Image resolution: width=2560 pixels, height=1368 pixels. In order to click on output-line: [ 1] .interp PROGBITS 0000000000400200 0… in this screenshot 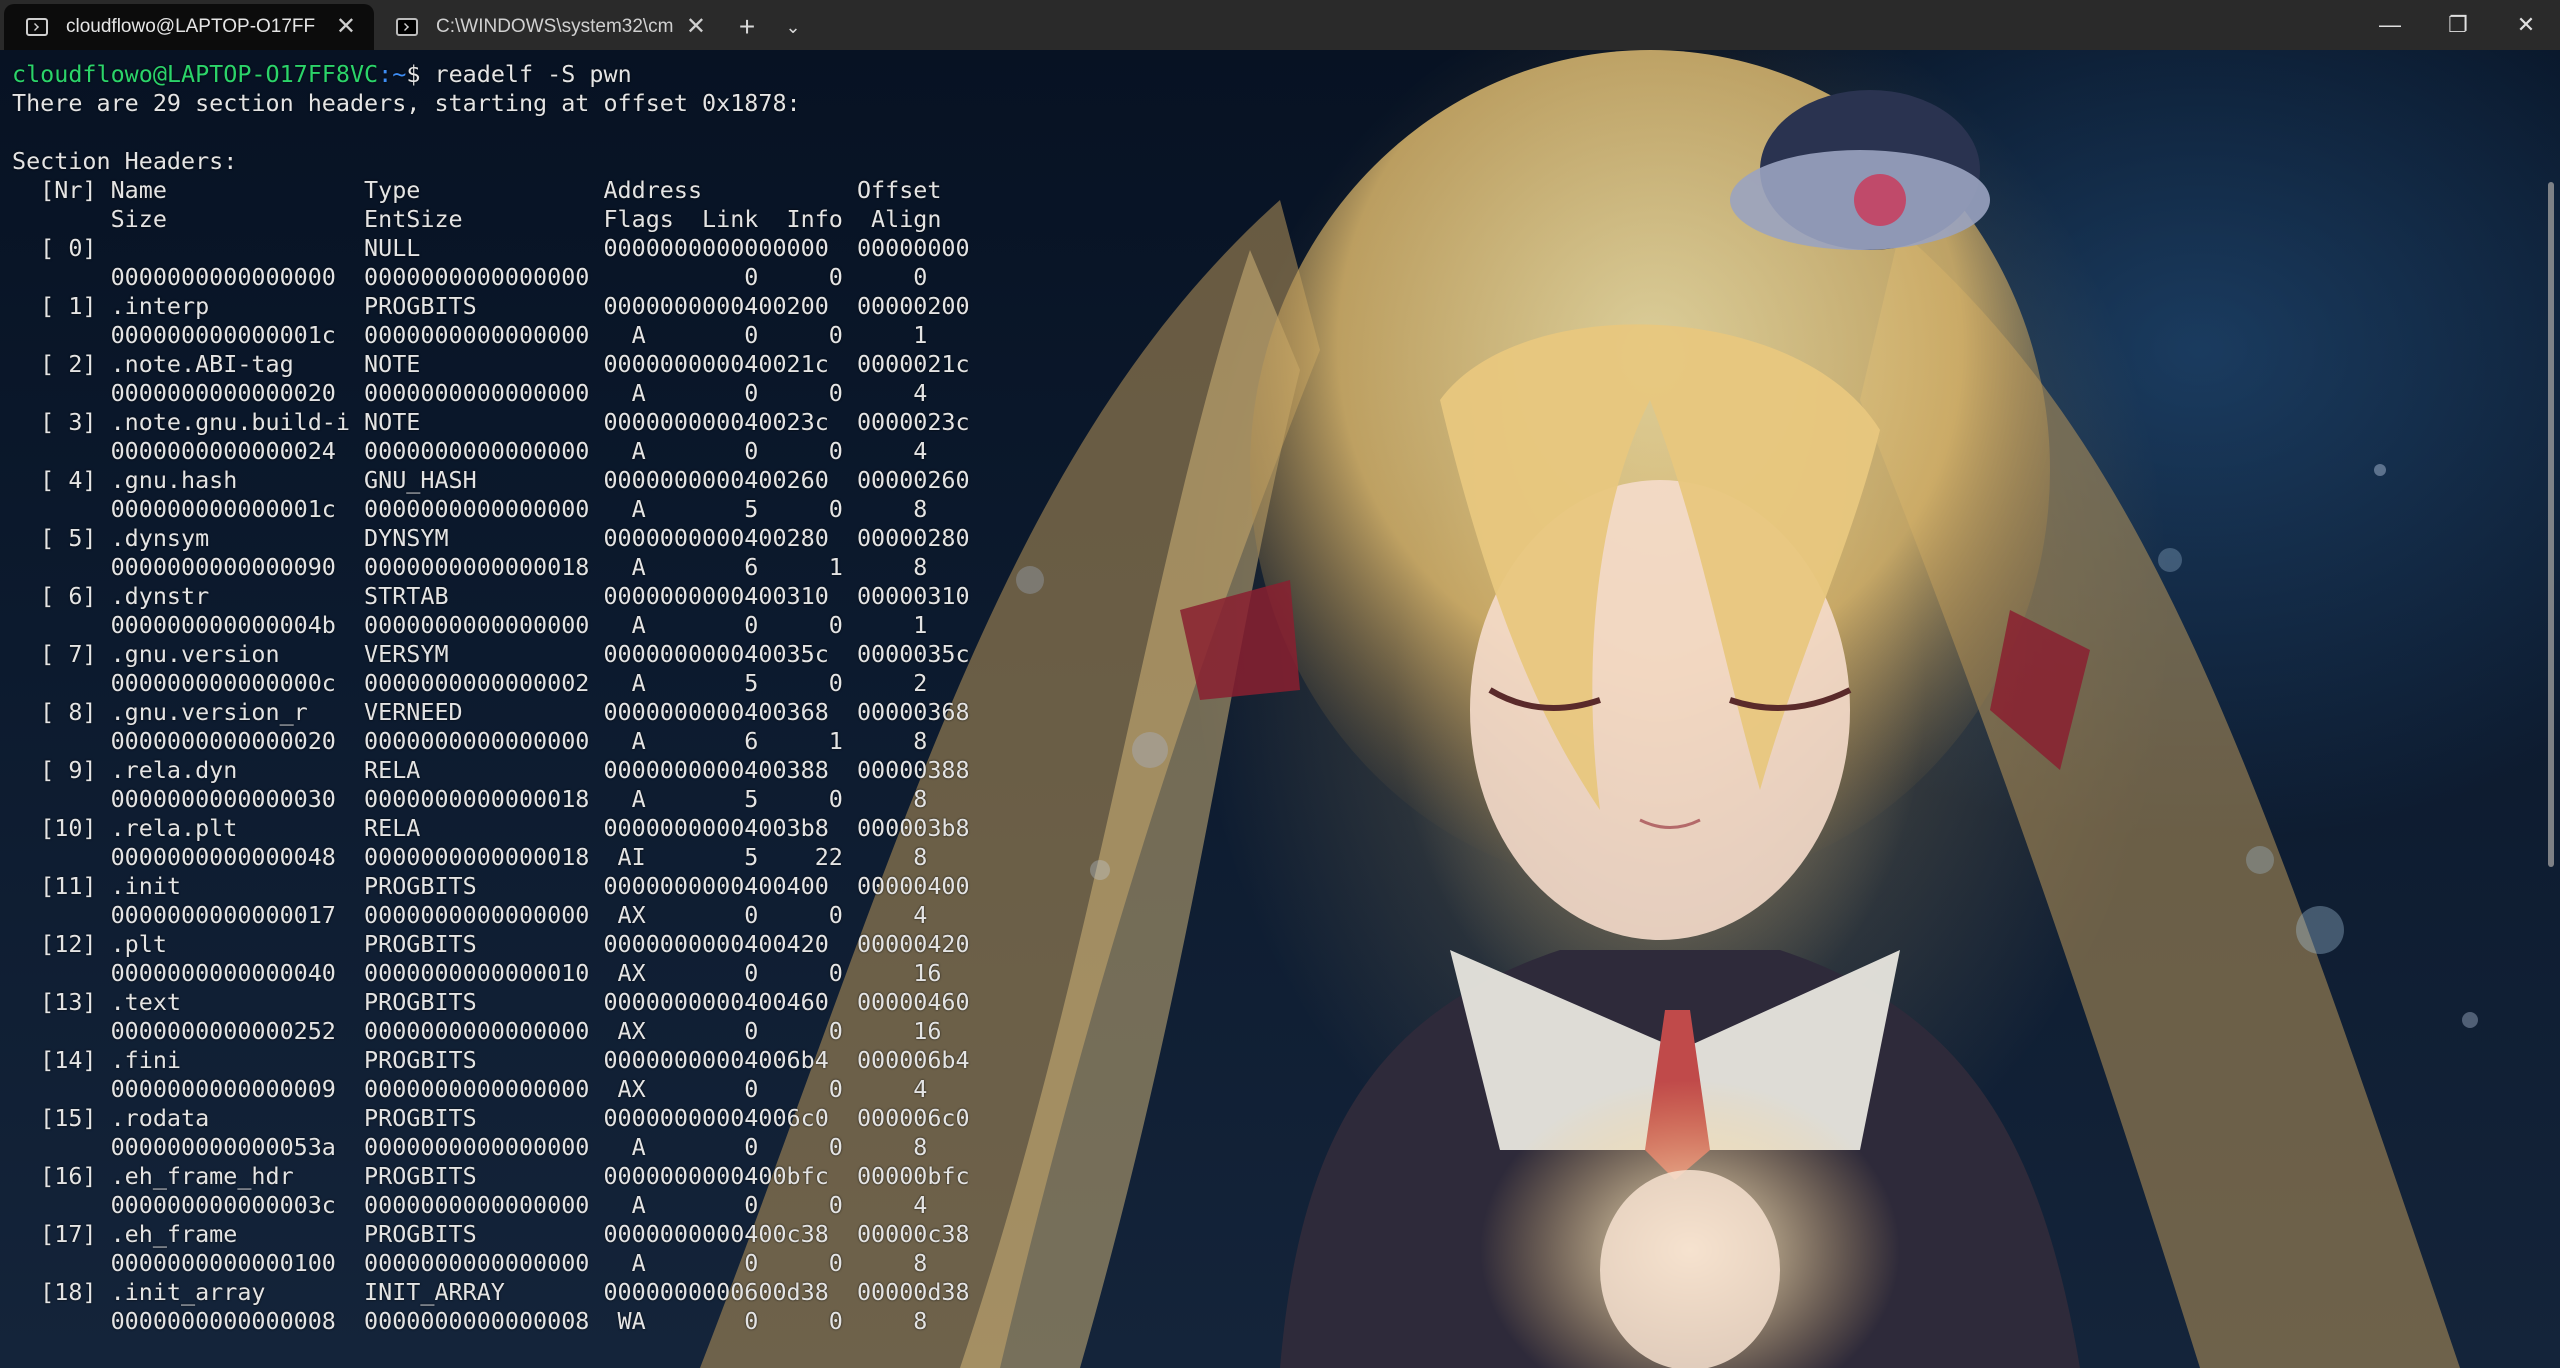, I will do `click(491, 306)`.